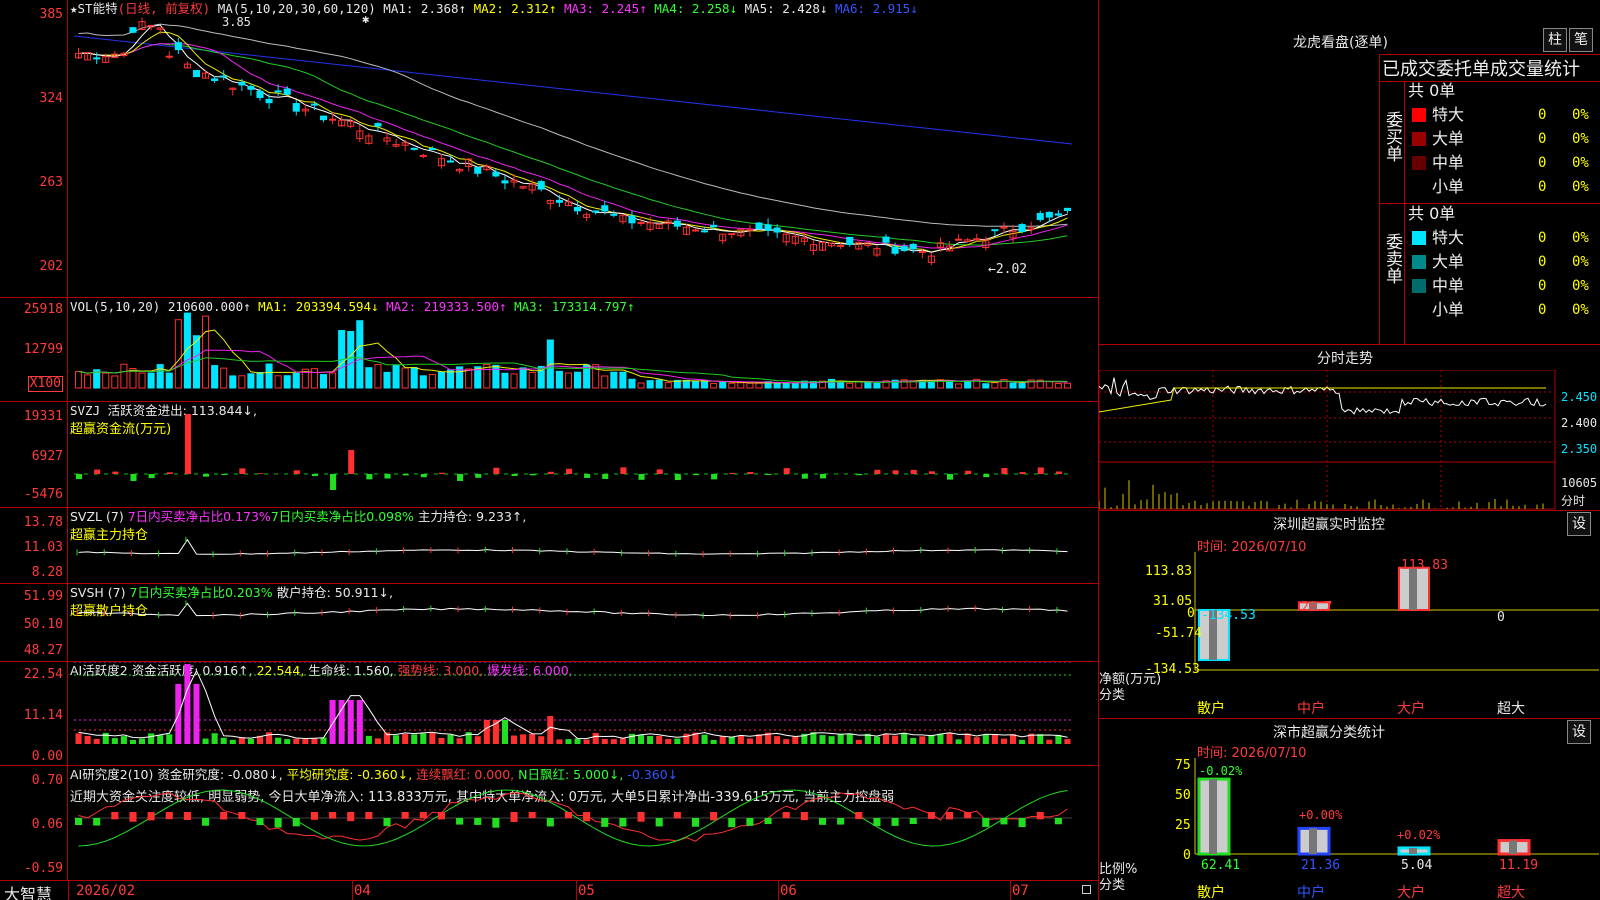  Describe the element at coordinates (1311, 709) in the screenshot. I see `monitor-cat: 中户` at that location.